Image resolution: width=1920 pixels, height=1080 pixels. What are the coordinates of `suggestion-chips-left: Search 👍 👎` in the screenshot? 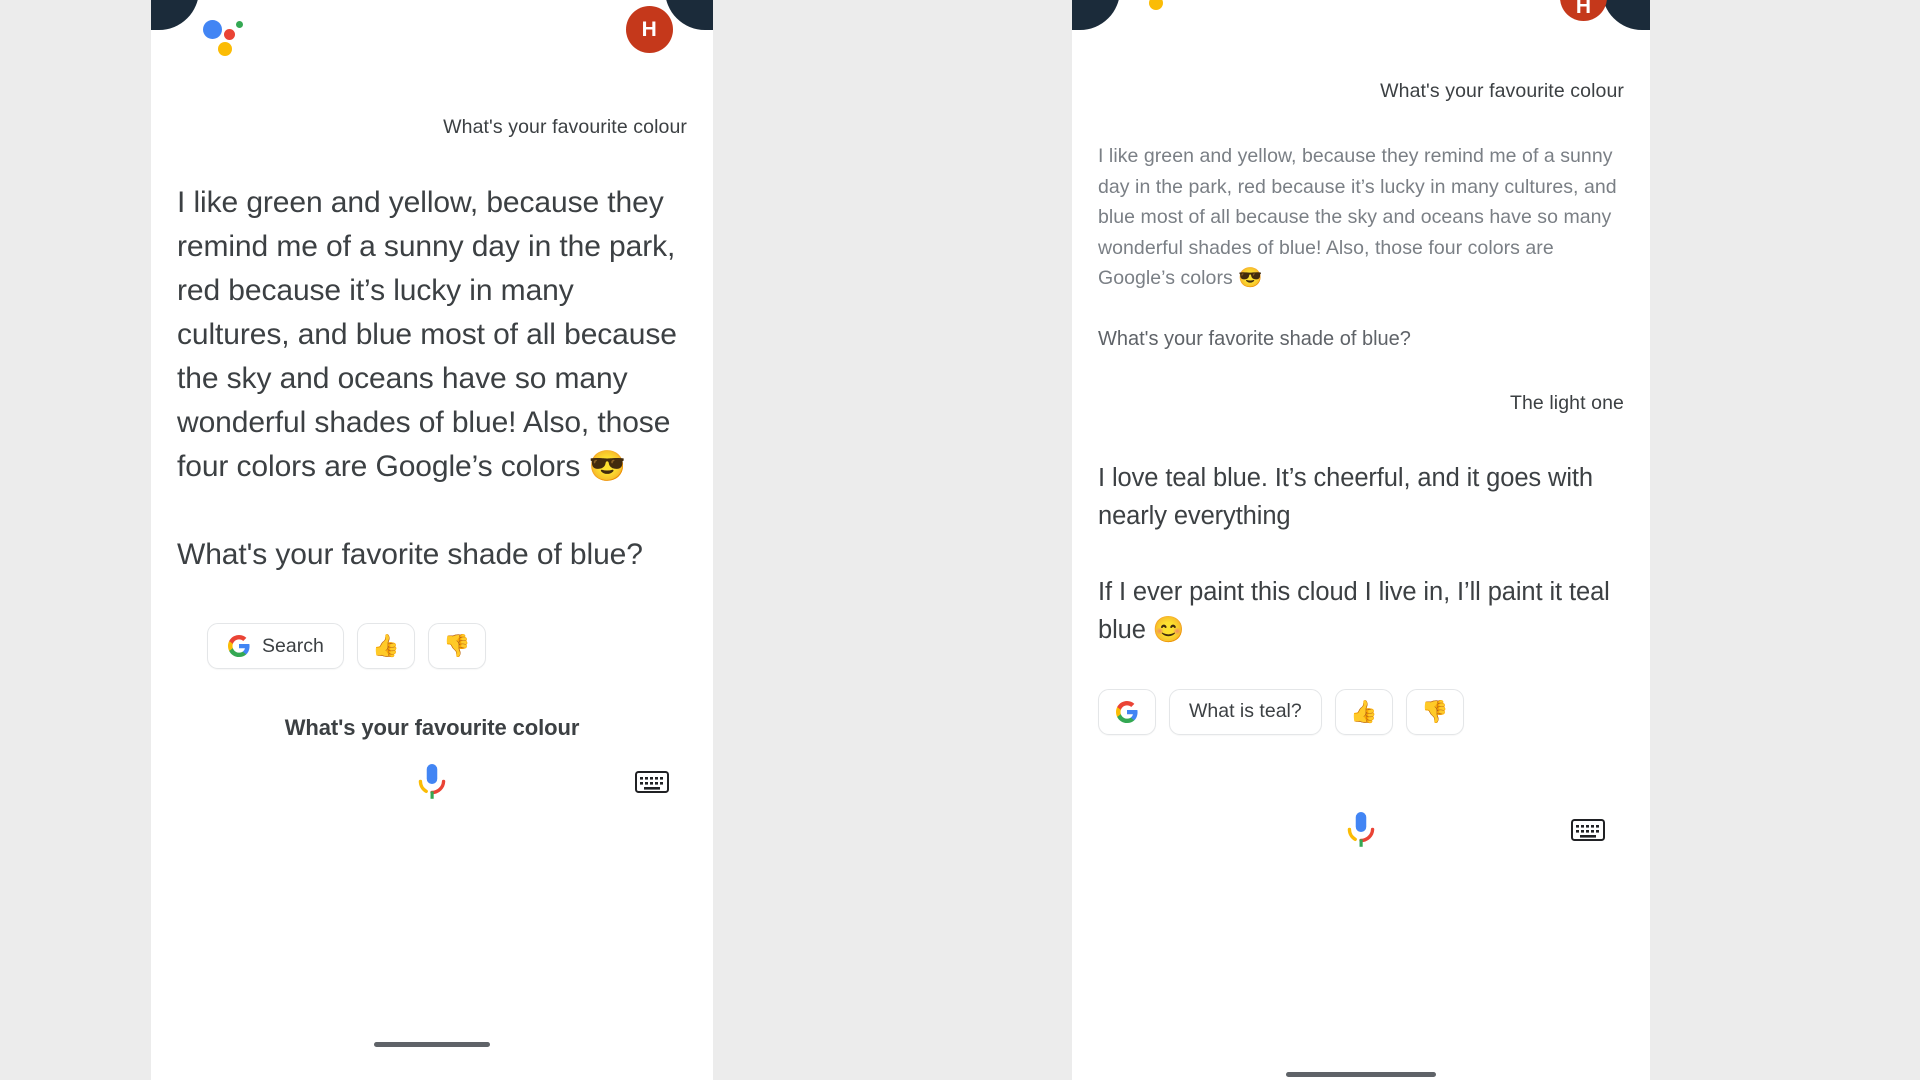 It's located at (432, 646).